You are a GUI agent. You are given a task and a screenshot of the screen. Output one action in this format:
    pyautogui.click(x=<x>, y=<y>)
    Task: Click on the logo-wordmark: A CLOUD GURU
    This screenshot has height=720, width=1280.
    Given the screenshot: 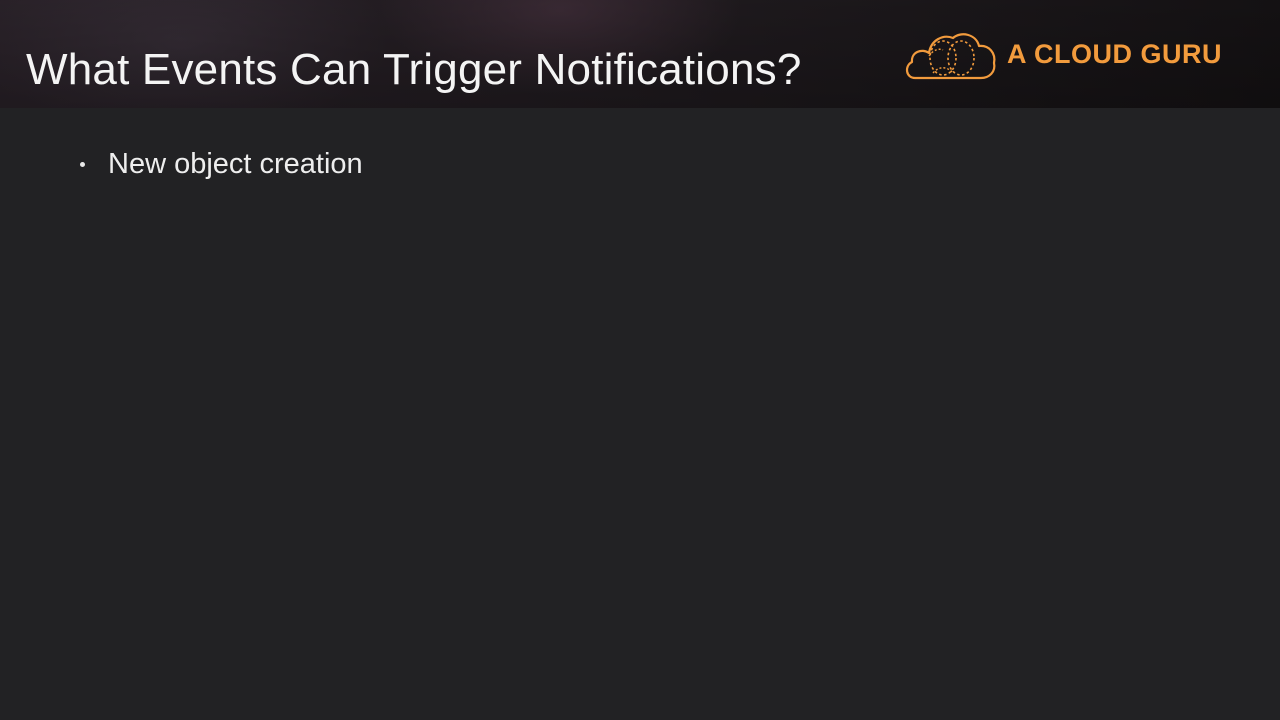 What is the action you would take?
    pyautogui.click(x=1114, y=54)
    